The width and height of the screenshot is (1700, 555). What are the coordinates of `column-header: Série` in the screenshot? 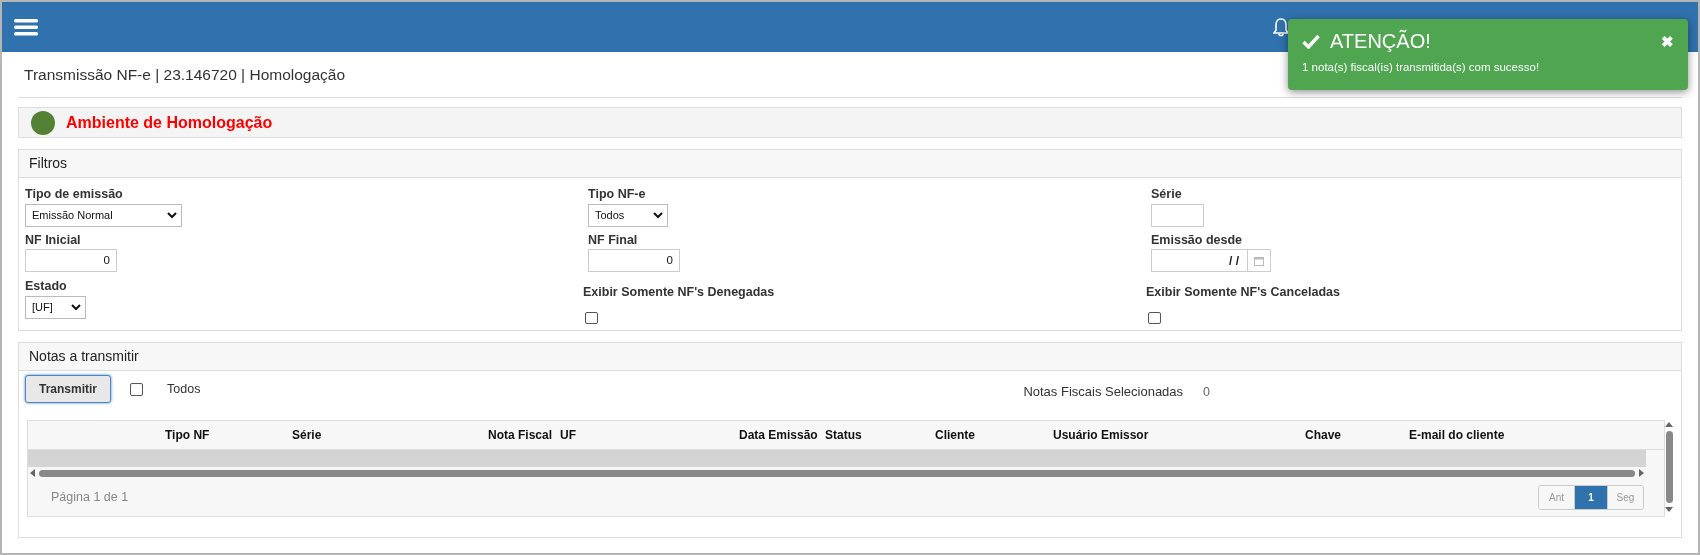 It's located at (390, 435).